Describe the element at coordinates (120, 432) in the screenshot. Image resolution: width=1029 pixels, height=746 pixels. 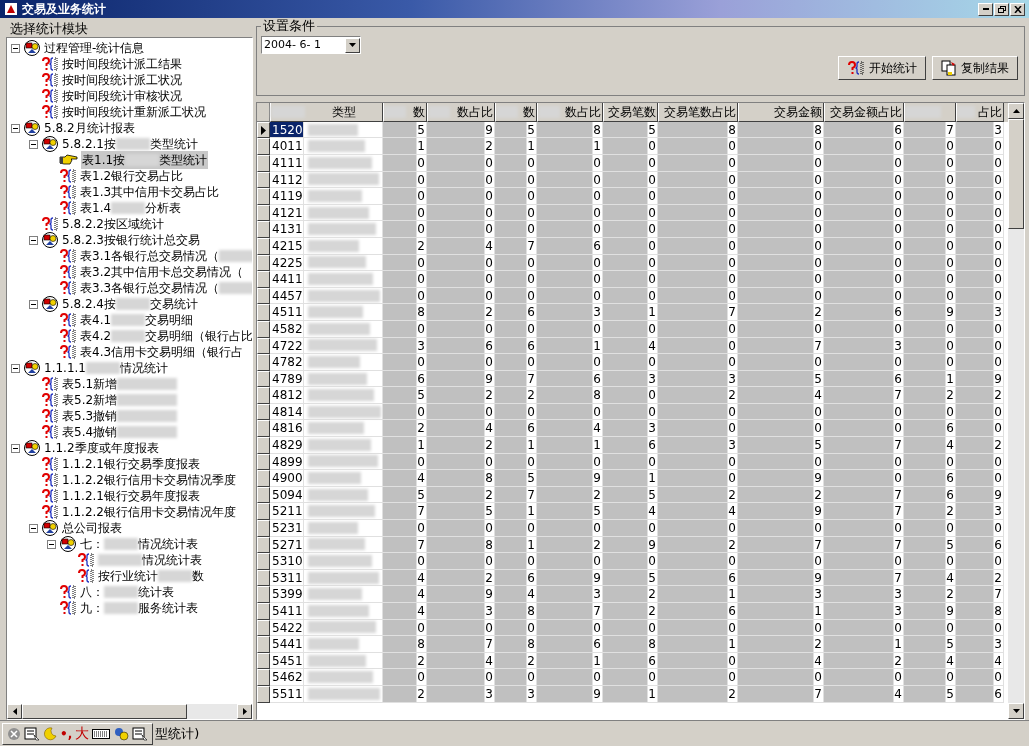
I see `tree-item: 表5.4撤销` at that location.